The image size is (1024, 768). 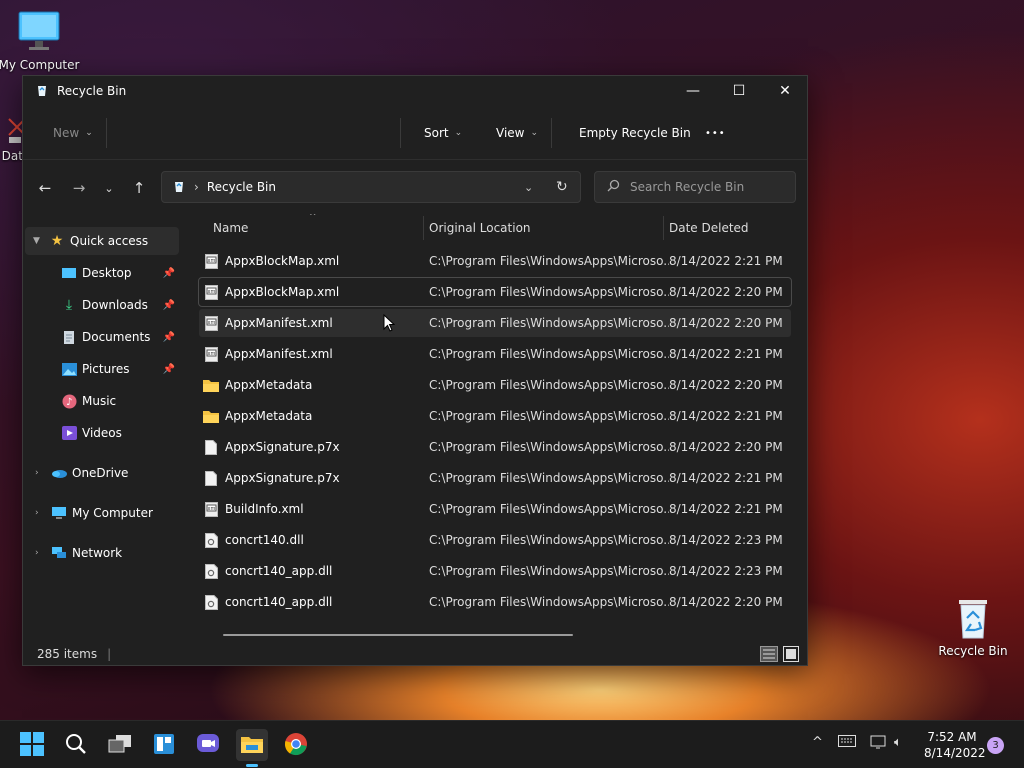 What do you see at coordinates (726, 292) in the screenshot?
I see `date-deleted: 8/14/2022 2:20 PM` at bounding box center [726, 292].